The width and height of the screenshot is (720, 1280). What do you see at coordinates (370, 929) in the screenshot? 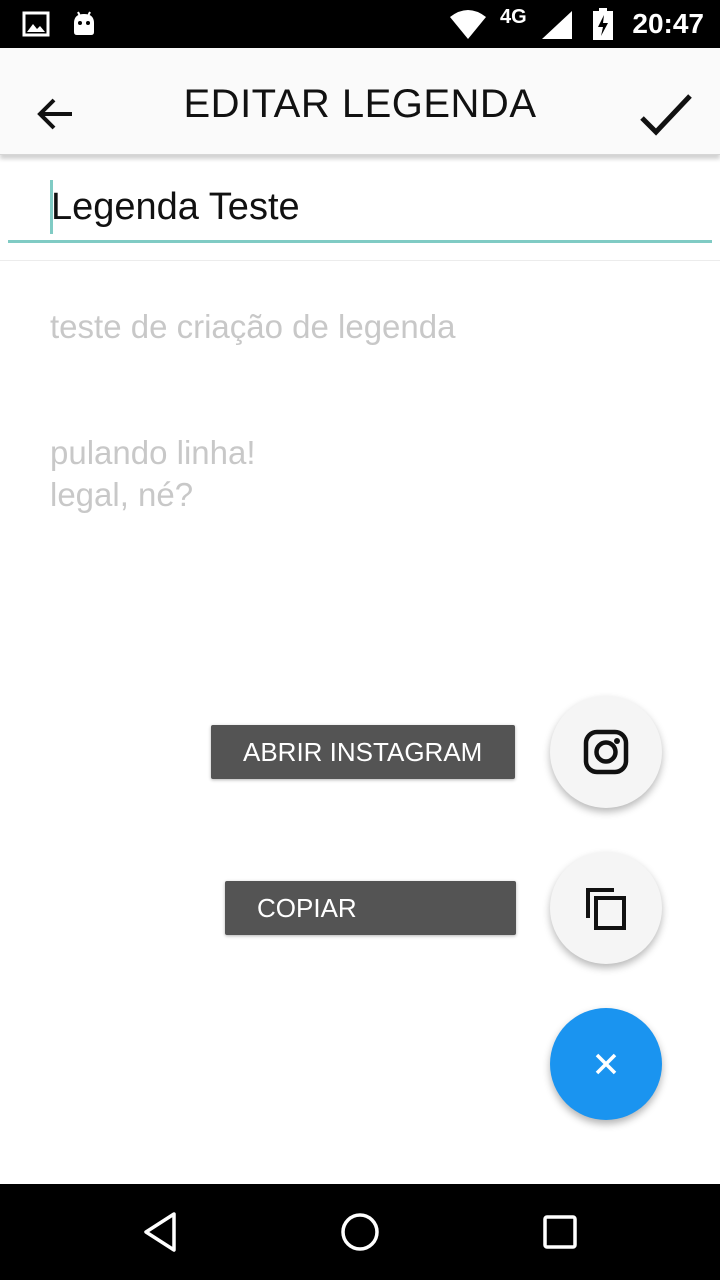
I see `copy-caption-label: COPIAR LEGENDA` at bounding box center [370, 929].